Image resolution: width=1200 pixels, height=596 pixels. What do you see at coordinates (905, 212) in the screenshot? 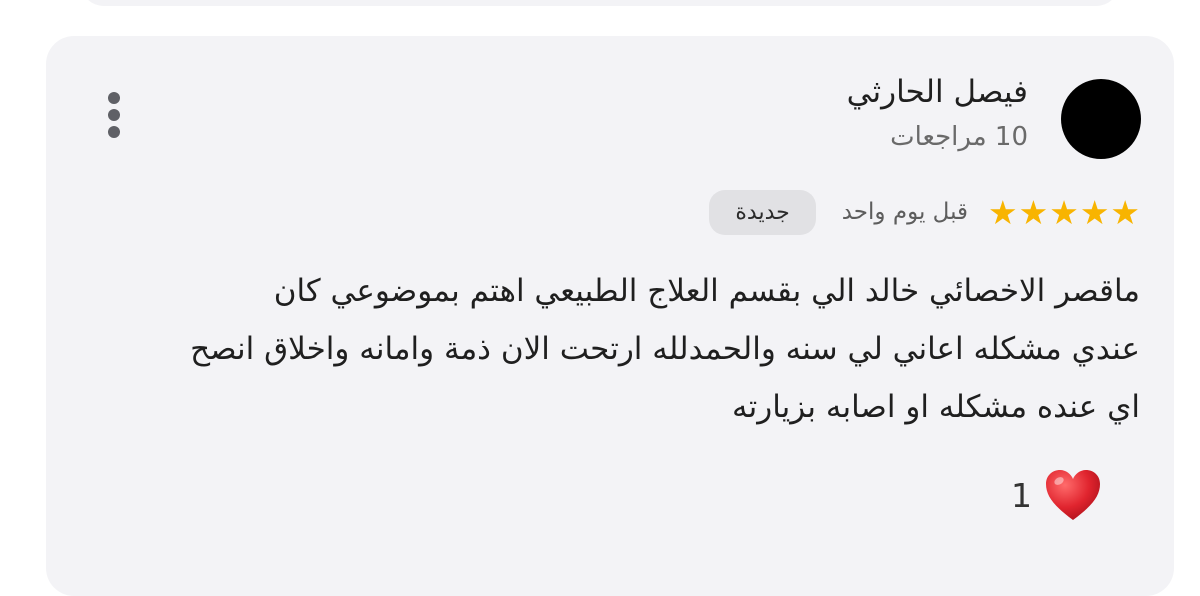
I see `review-date: قبل يوم واحد` at bounding box center [905, 212].